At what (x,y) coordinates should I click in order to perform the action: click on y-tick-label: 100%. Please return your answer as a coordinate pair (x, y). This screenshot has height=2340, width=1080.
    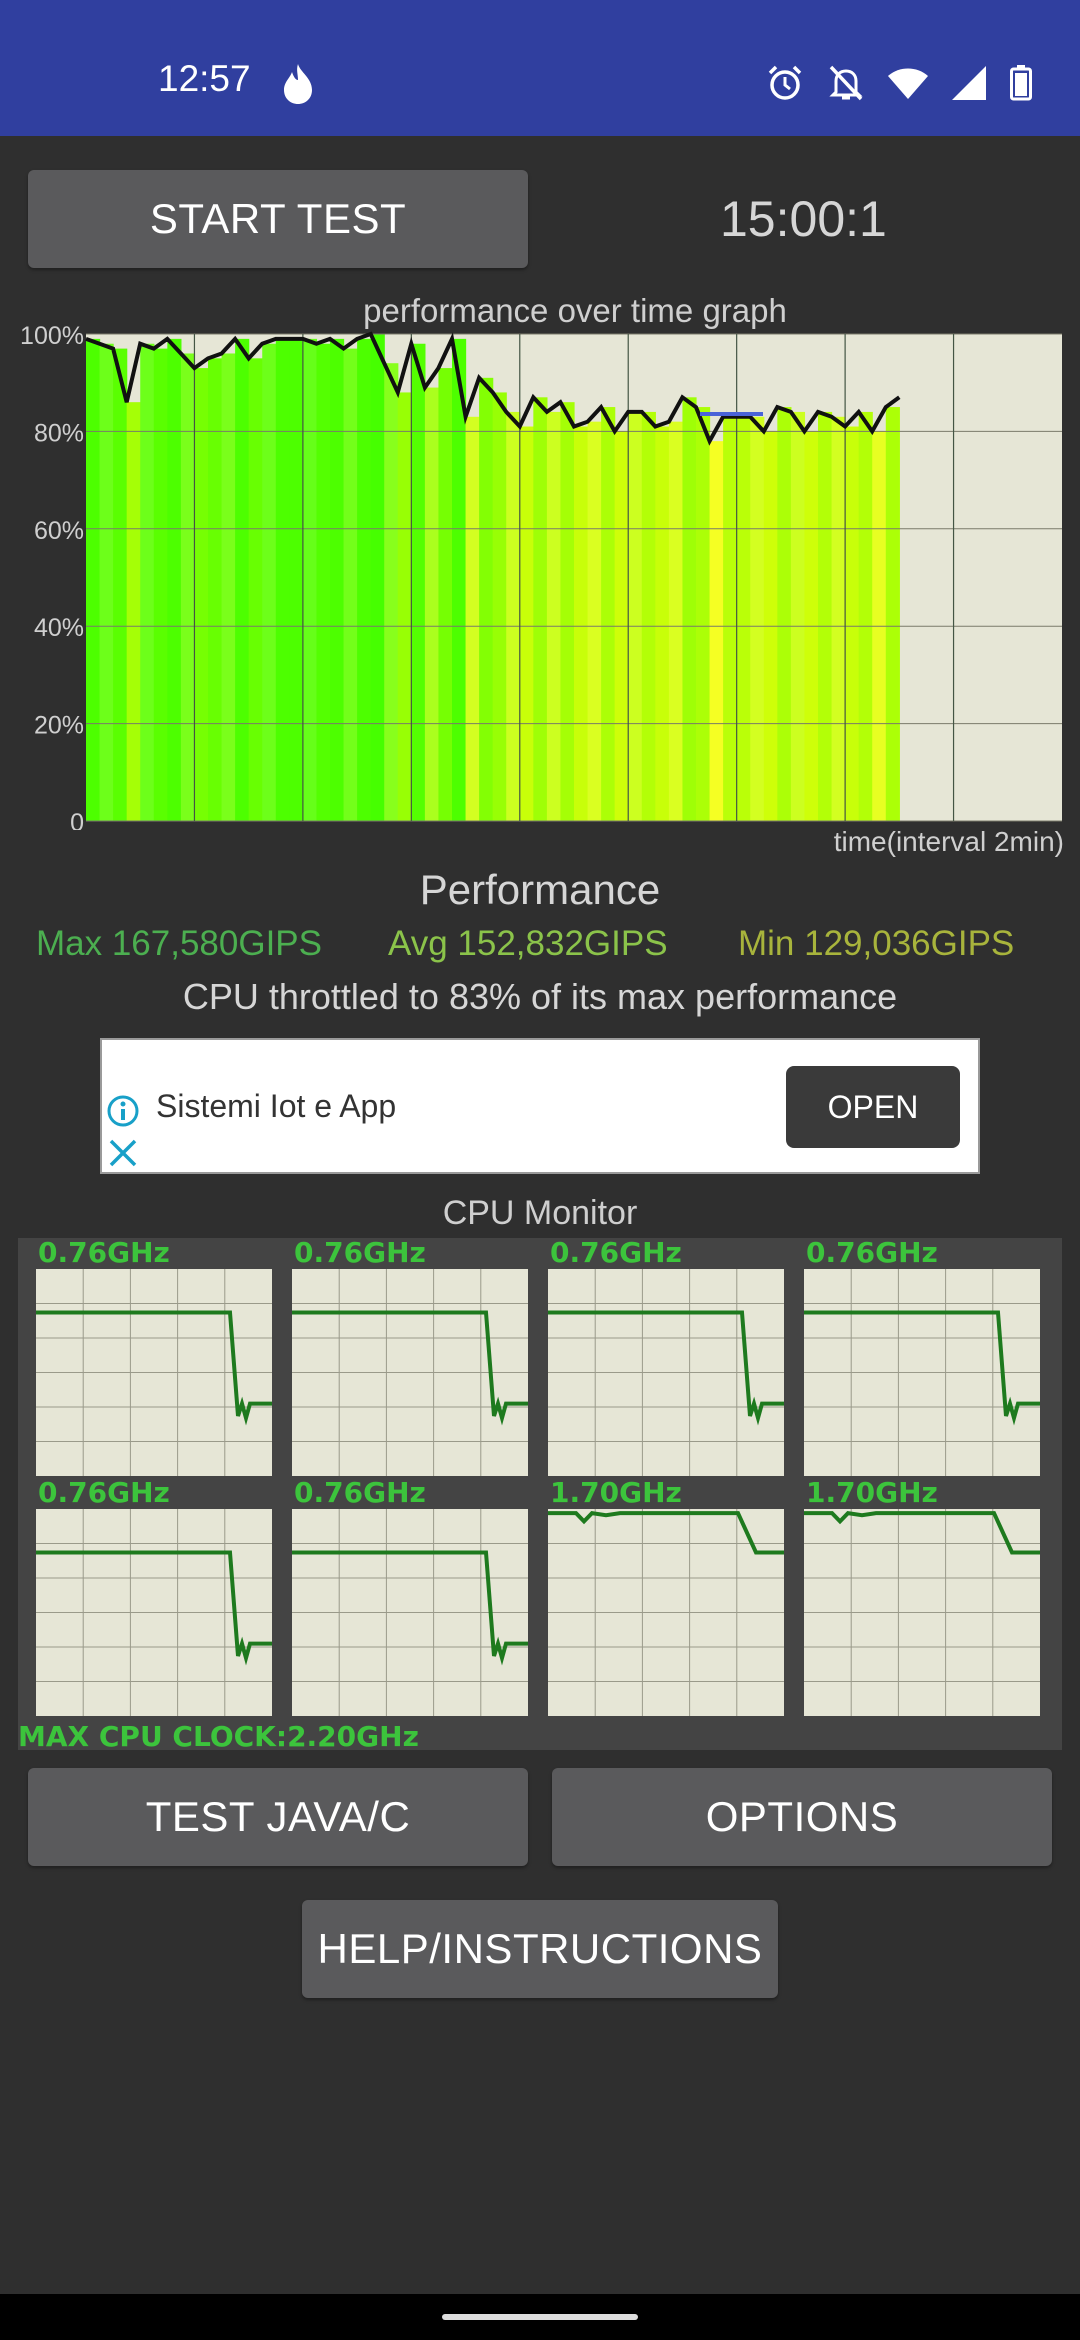
    Looking at the image, I should click on (52, 336).